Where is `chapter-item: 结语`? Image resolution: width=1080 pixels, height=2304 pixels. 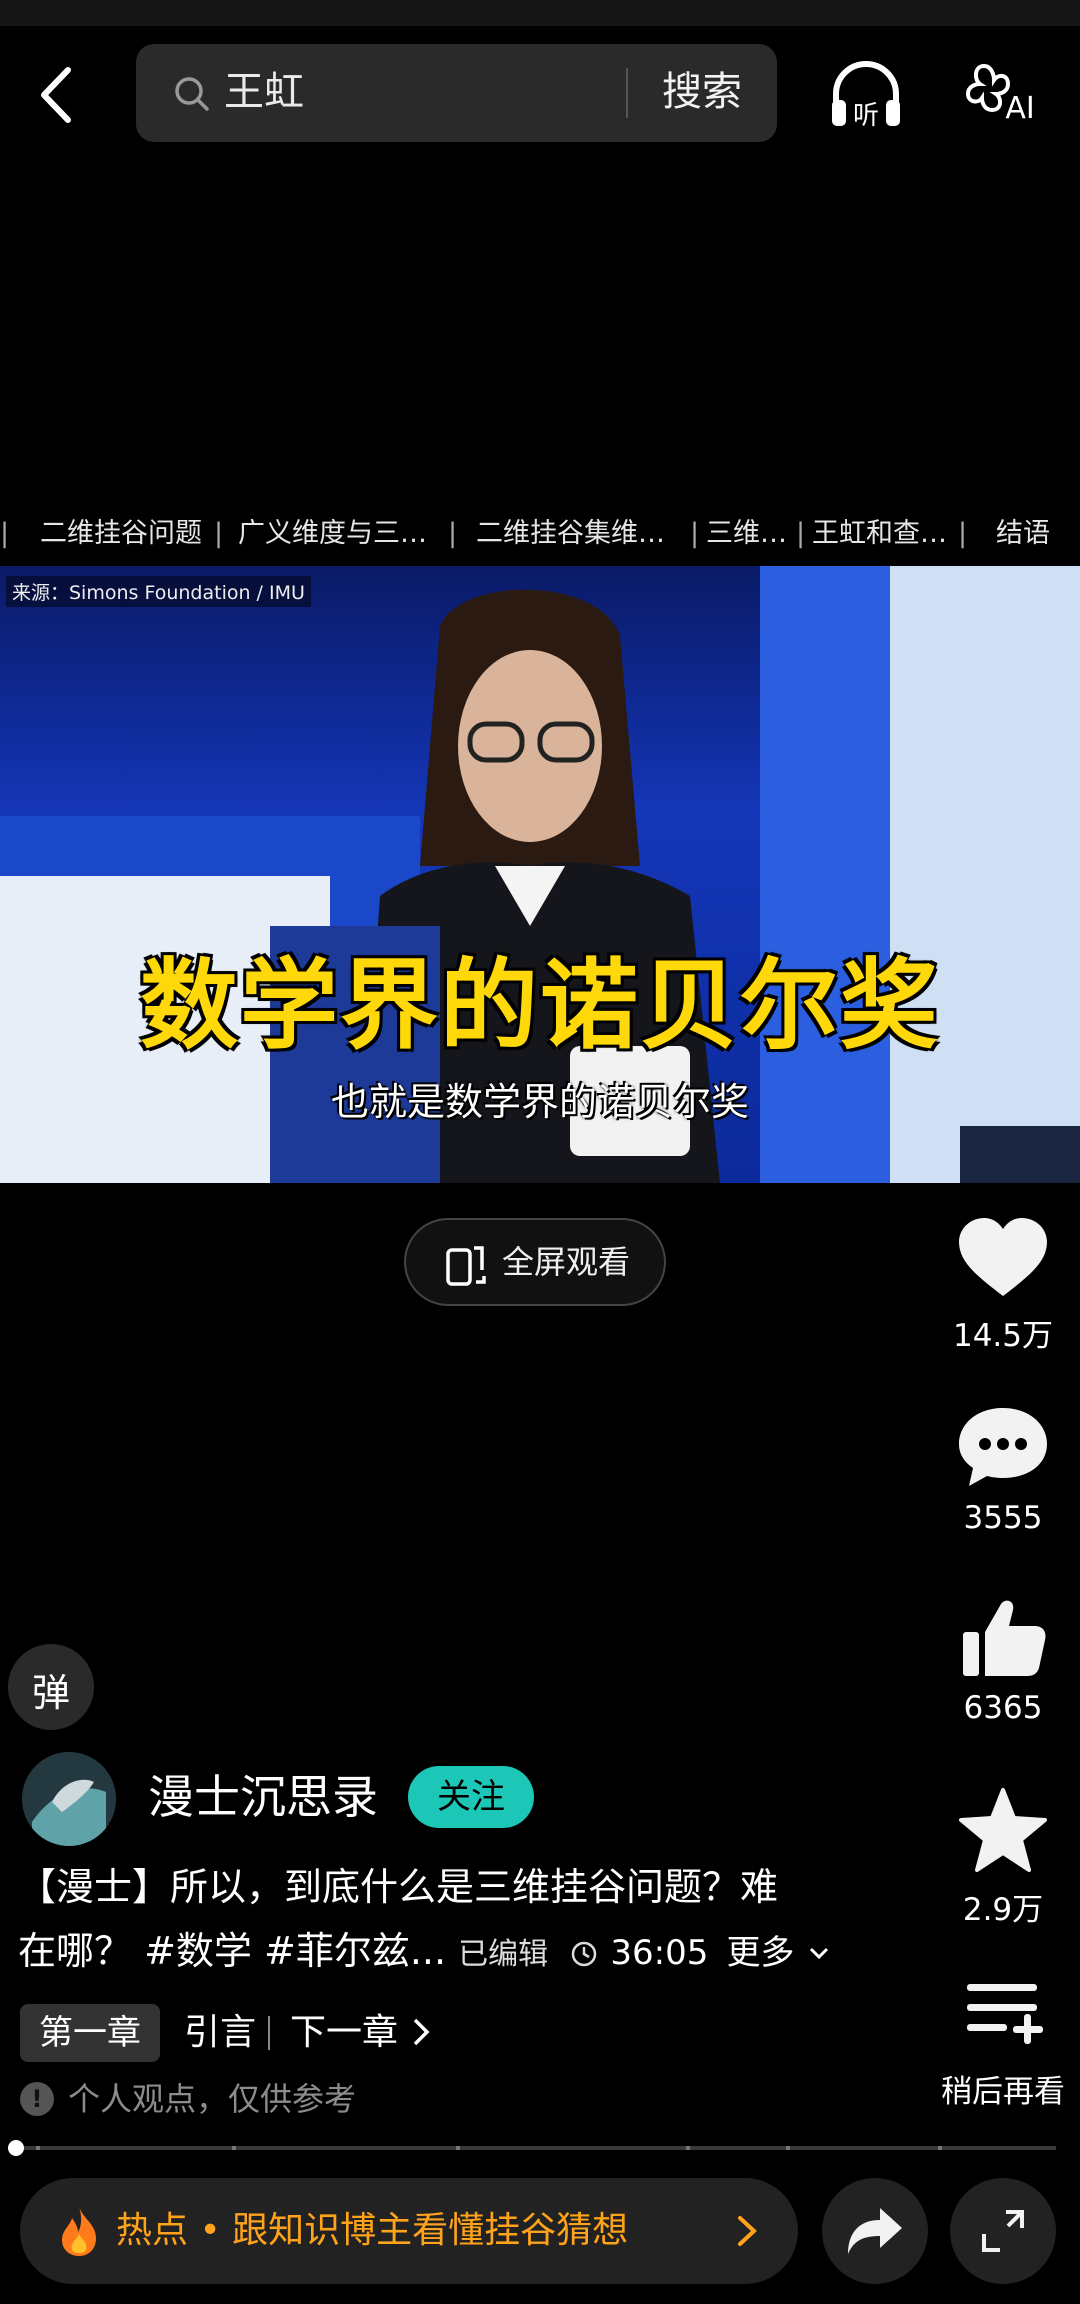
chapter-item: 结语 is located at coordinates (1023, 534).